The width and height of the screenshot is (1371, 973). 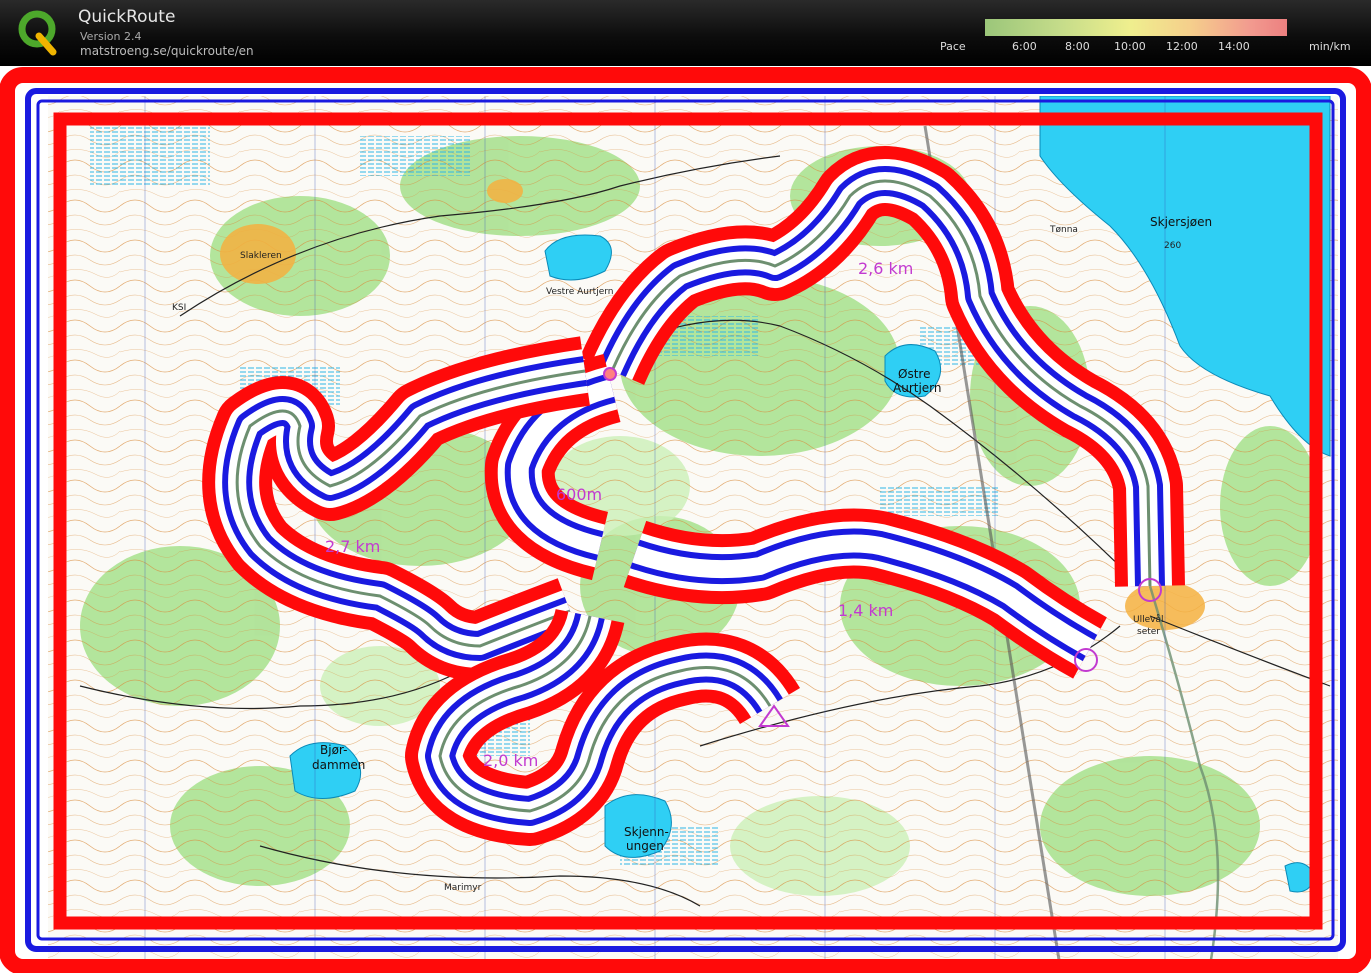 What do you see at coordinates (261, 256) in the screenshot?
I see `map-label: Slakleren` at bounding box center [261, 256].